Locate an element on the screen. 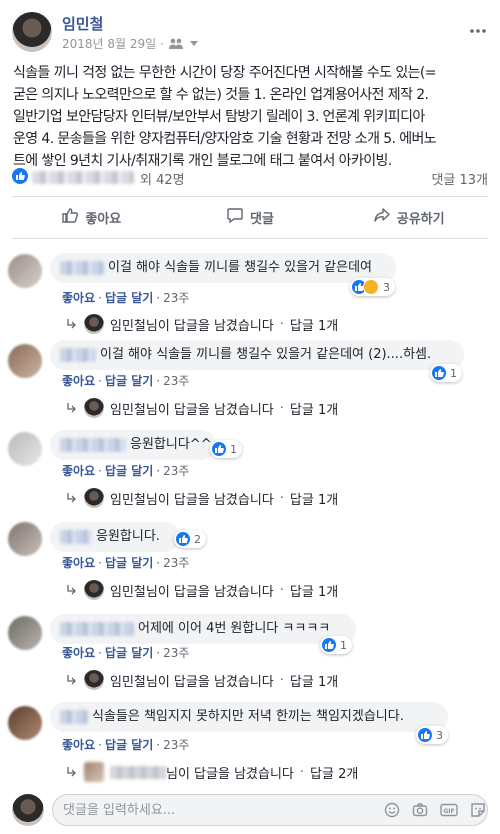  share-button: 공유하기 is located at coordinates (408, 217).